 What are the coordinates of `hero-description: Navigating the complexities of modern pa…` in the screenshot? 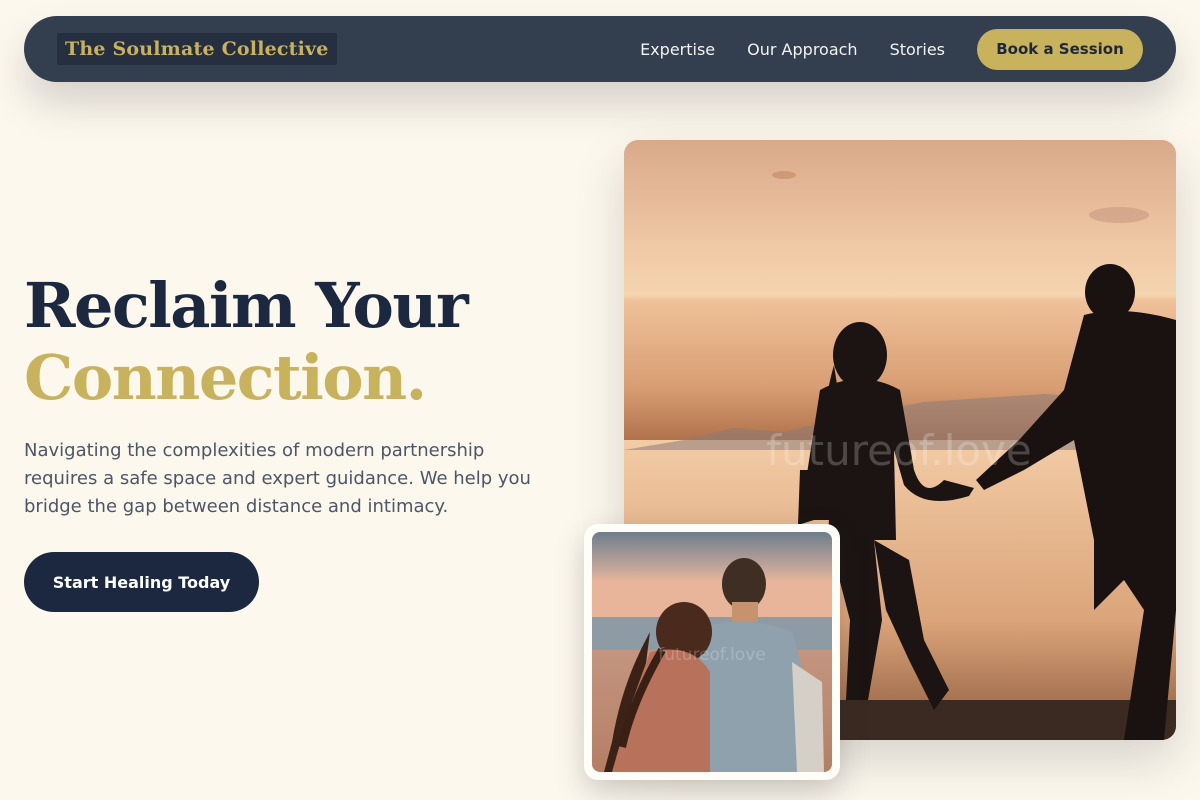 It's located at (277, 478).